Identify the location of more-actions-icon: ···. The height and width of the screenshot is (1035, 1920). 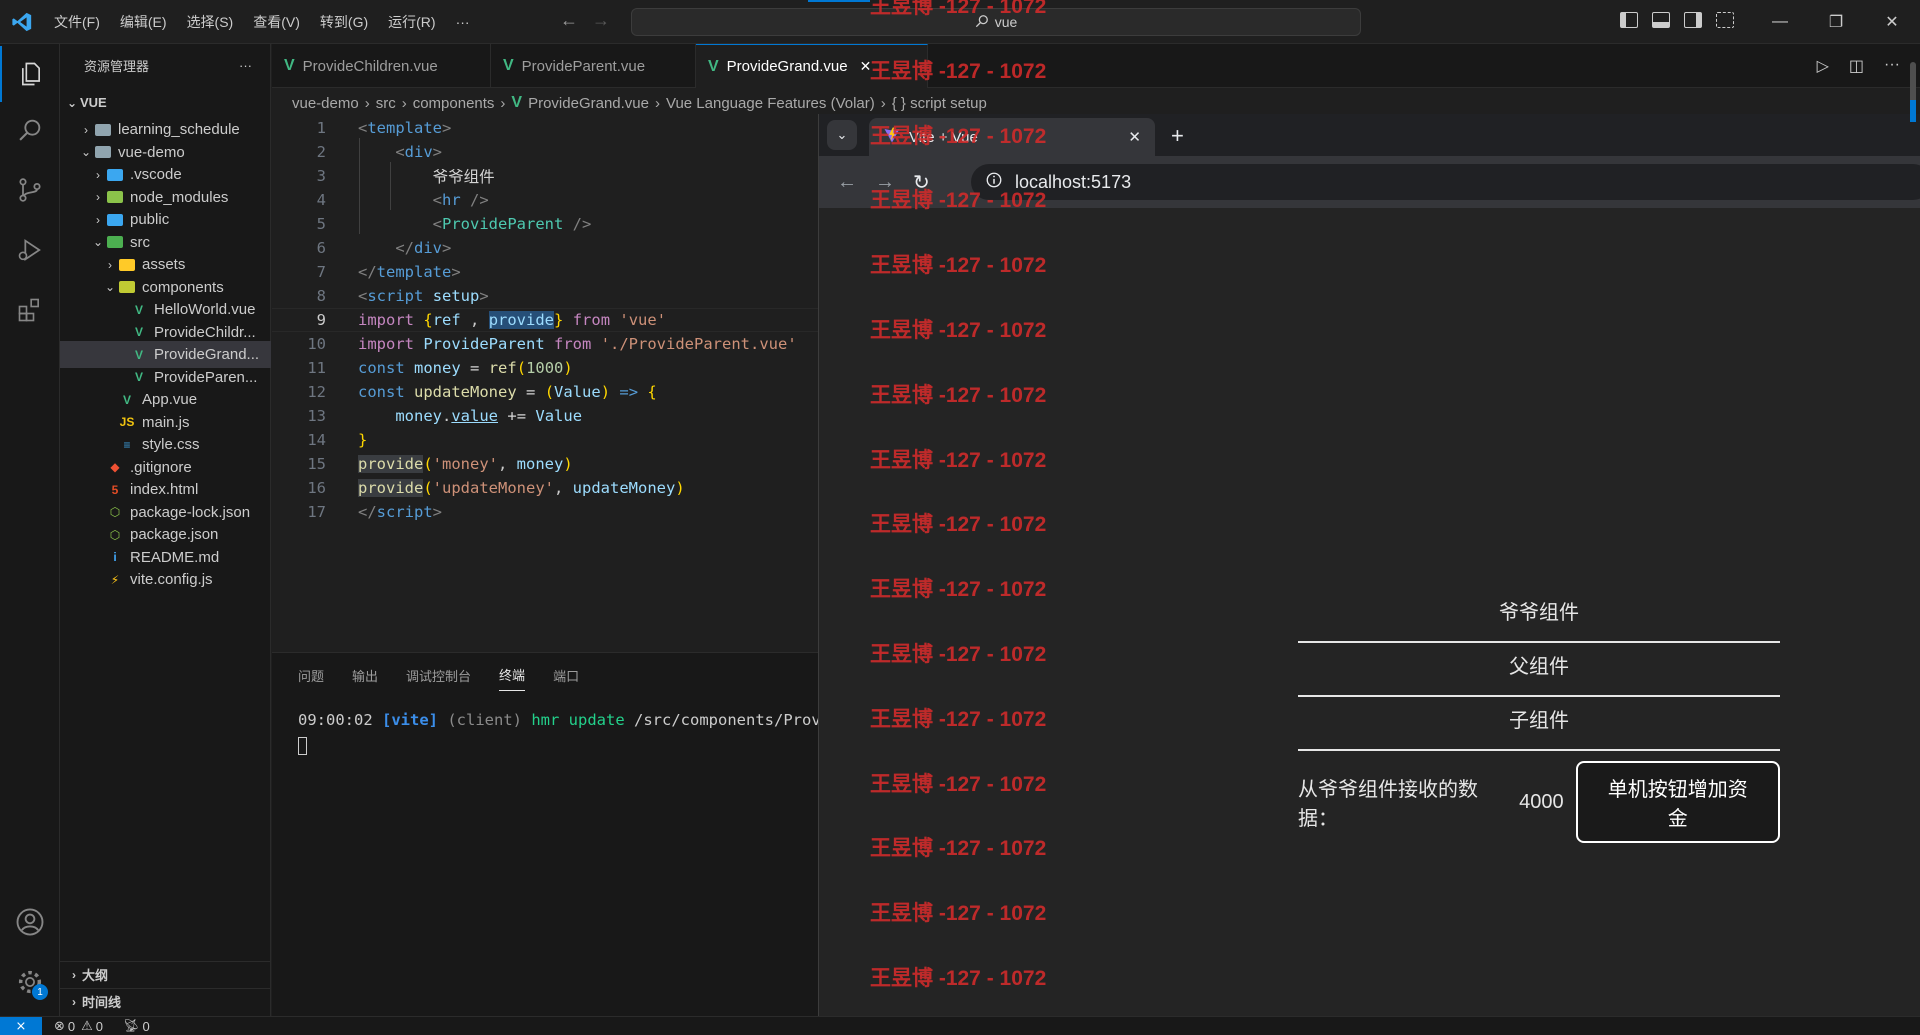
(1892, 66).